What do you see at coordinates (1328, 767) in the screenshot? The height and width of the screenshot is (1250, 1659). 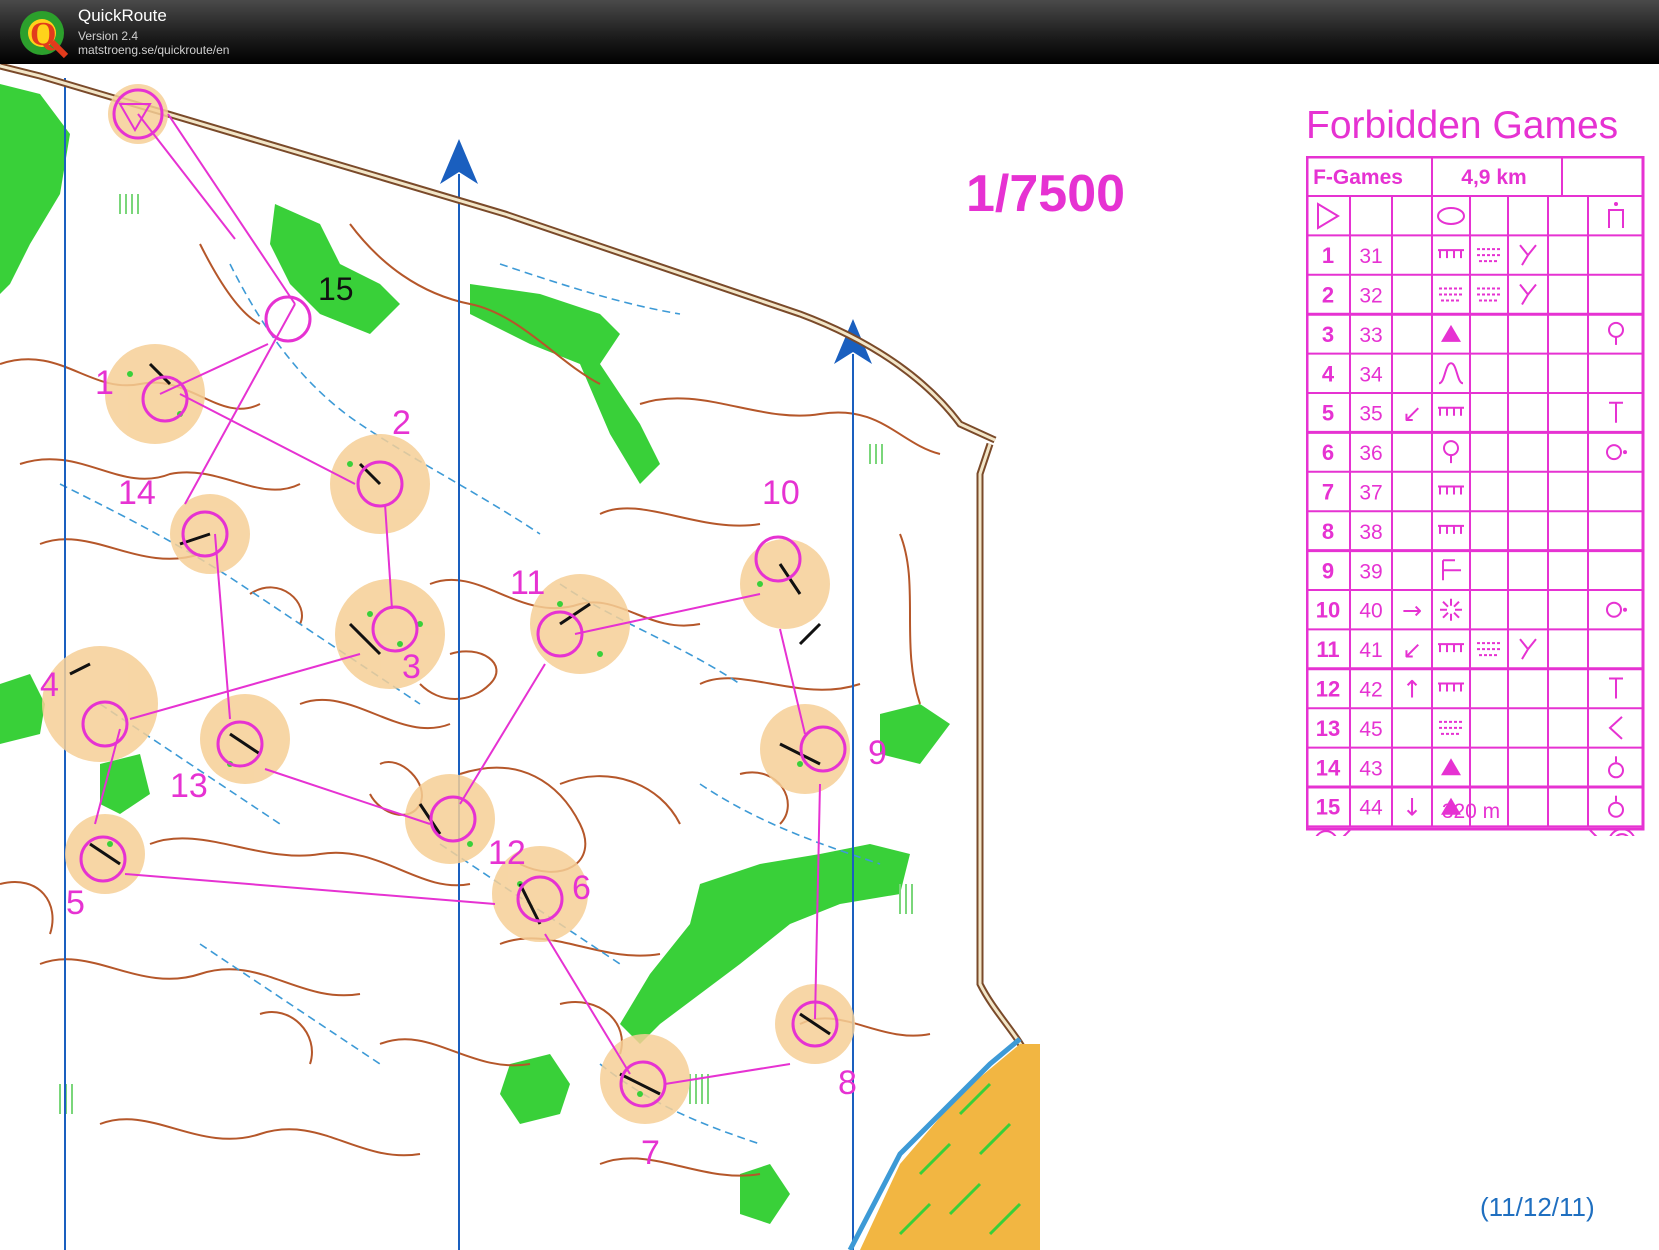 I see `control-row-number: 14` at bounding box center [1328, 767].